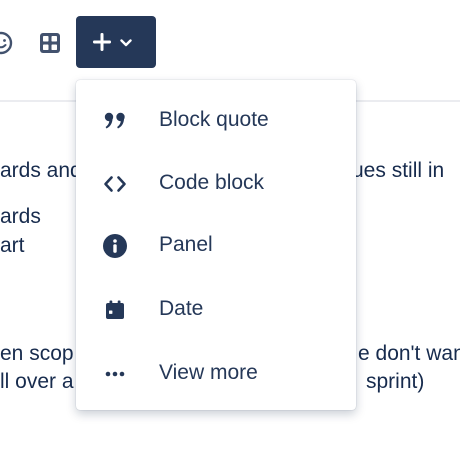 The image size is (460, 464). Describe the element at coordinates (115, 184) in the screenshot. I see `code-icon` at that location.